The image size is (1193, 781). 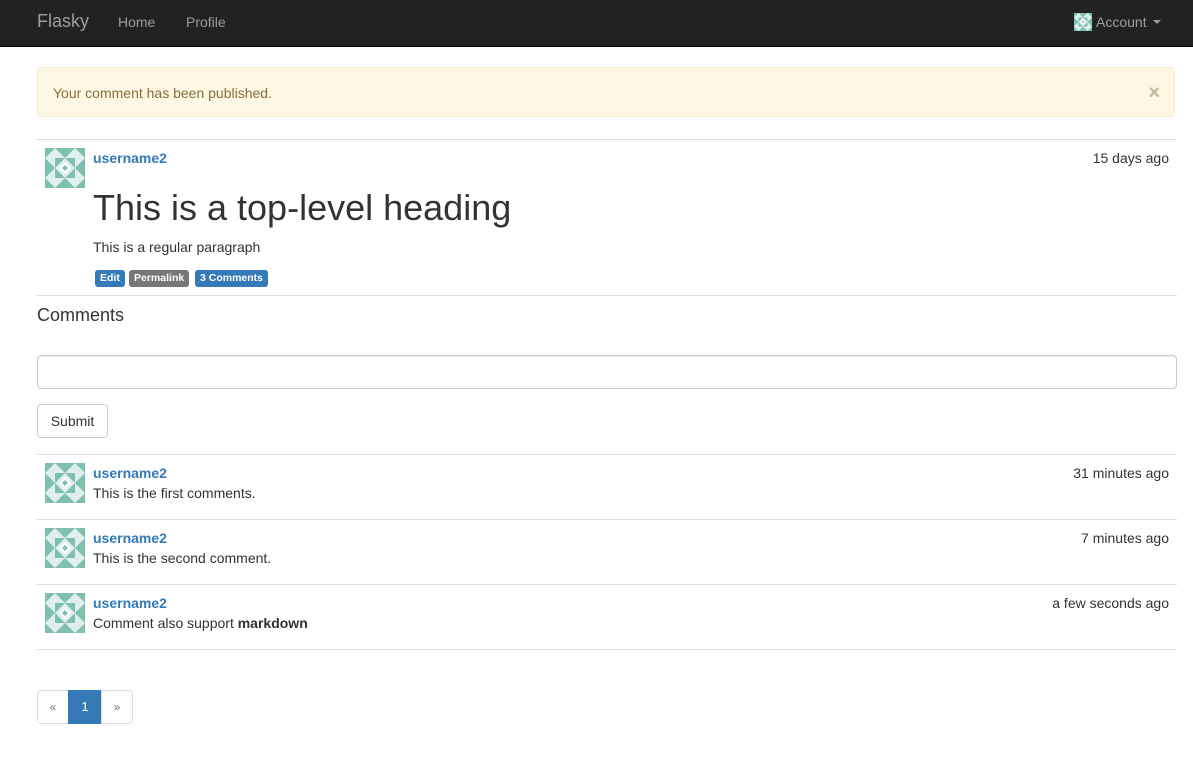 I want to click on submit-button: Submit, so click(x=72, y=421).